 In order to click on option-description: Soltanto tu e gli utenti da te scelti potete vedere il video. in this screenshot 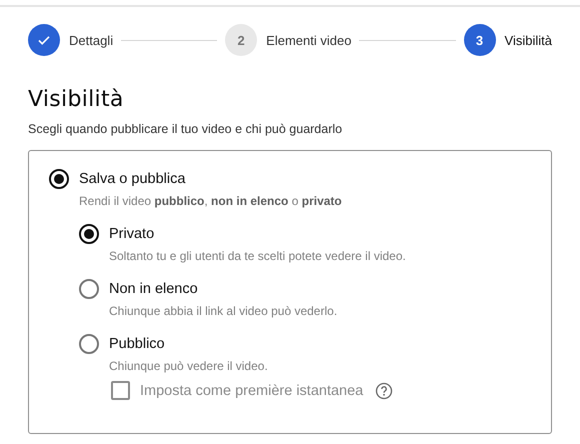, I will do `click(258, 256)`.